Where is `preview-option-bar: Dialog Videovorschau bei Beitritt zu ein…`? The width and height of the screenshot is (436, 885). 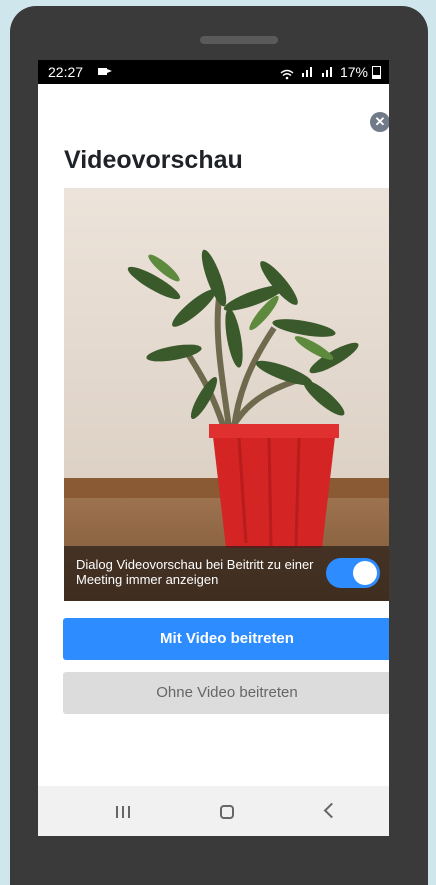
preview-option-bar: Dialog Videovorschau bei Beitritt zu ein… is located at coordinates (226, 573).